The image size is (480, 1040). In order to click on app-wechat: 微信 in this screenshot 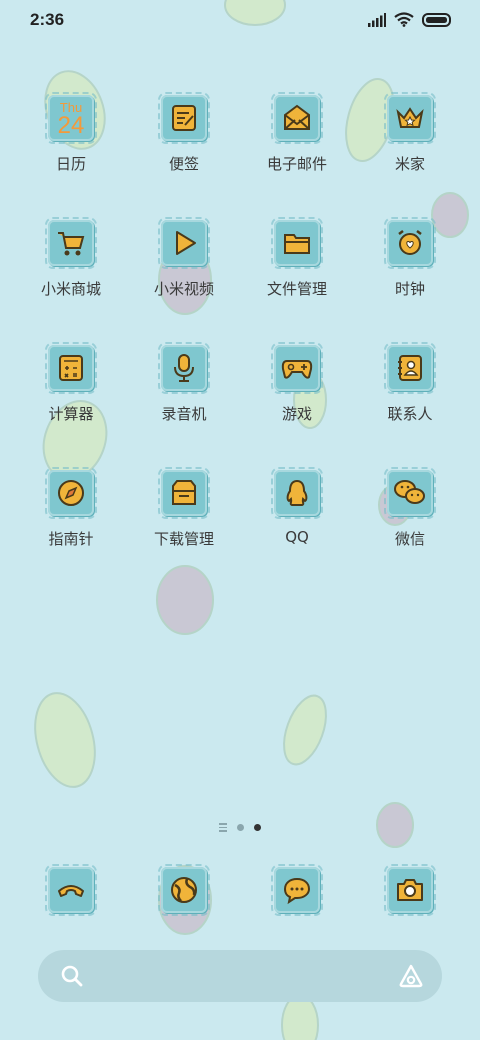, I will do `click(410, 508)`.